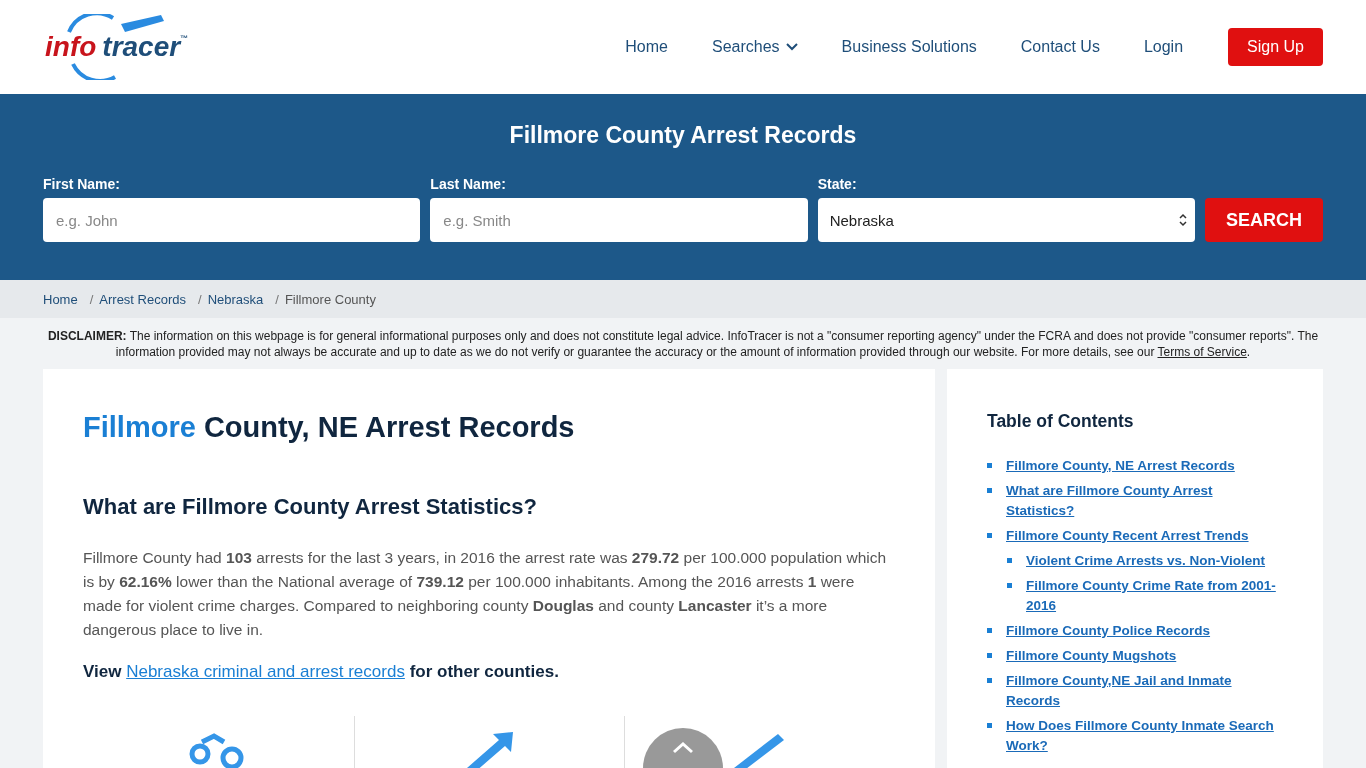 This screenshot has height=768, width=1366. What do you see at coordinates (485, 594) in the screenshot?
I see `statistics-paragraph: Fillmore County had 103 arrests for the last 3 years, in 2016 the arrest rate was 279.72 per 100.000 population which is by 62.16% lower than the National average of 739.12 per 100.000 inhabitants. Among the 2016 arrests 1 were made for violent crime charges. Compared to neighboring county Douglas and county Lancaster it’s a more dangerous place to live in.` at bounding box center [485, 594].